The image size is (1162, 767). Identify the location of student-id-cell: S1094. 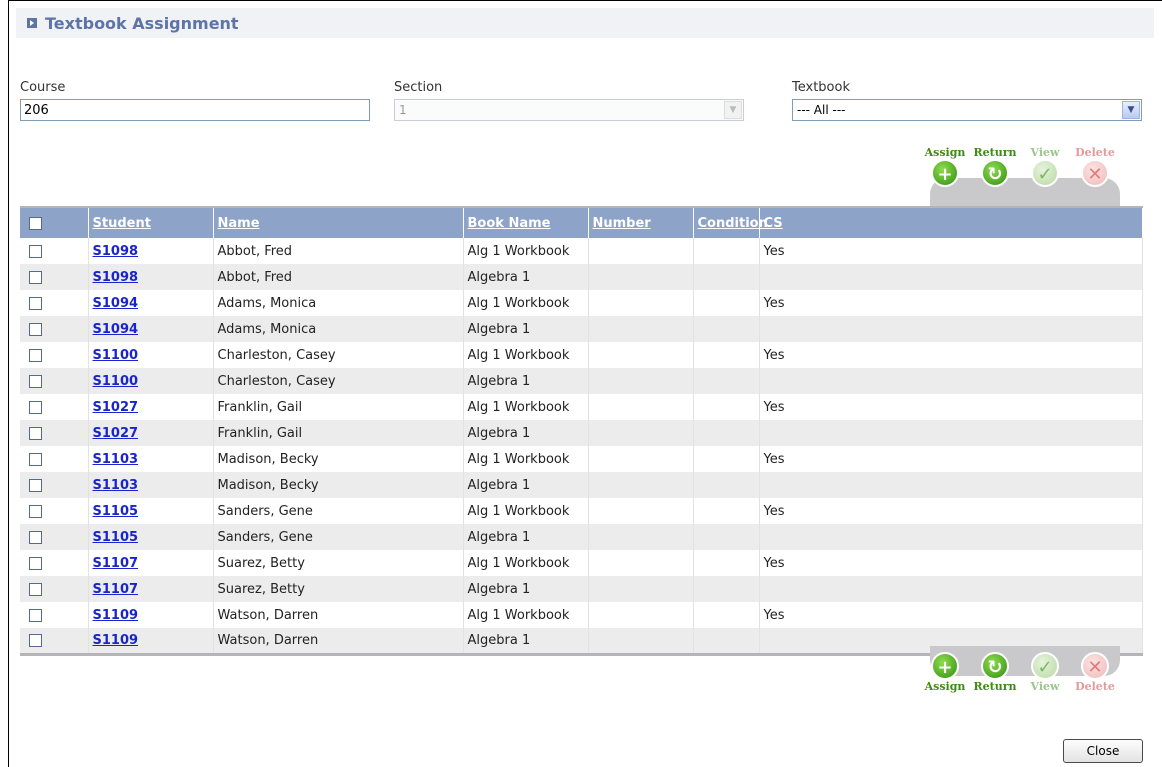
(151, 303).